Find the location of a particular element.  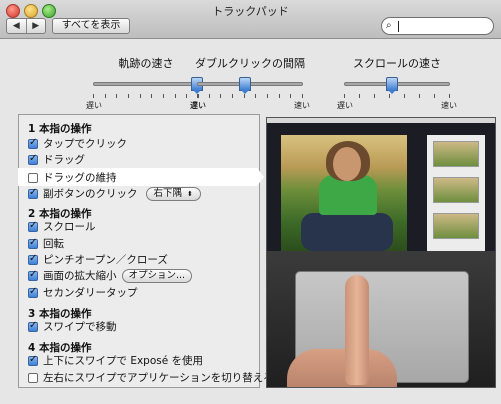

checkbox-row-rotate: 回転 is located at coordinates (46, 243).